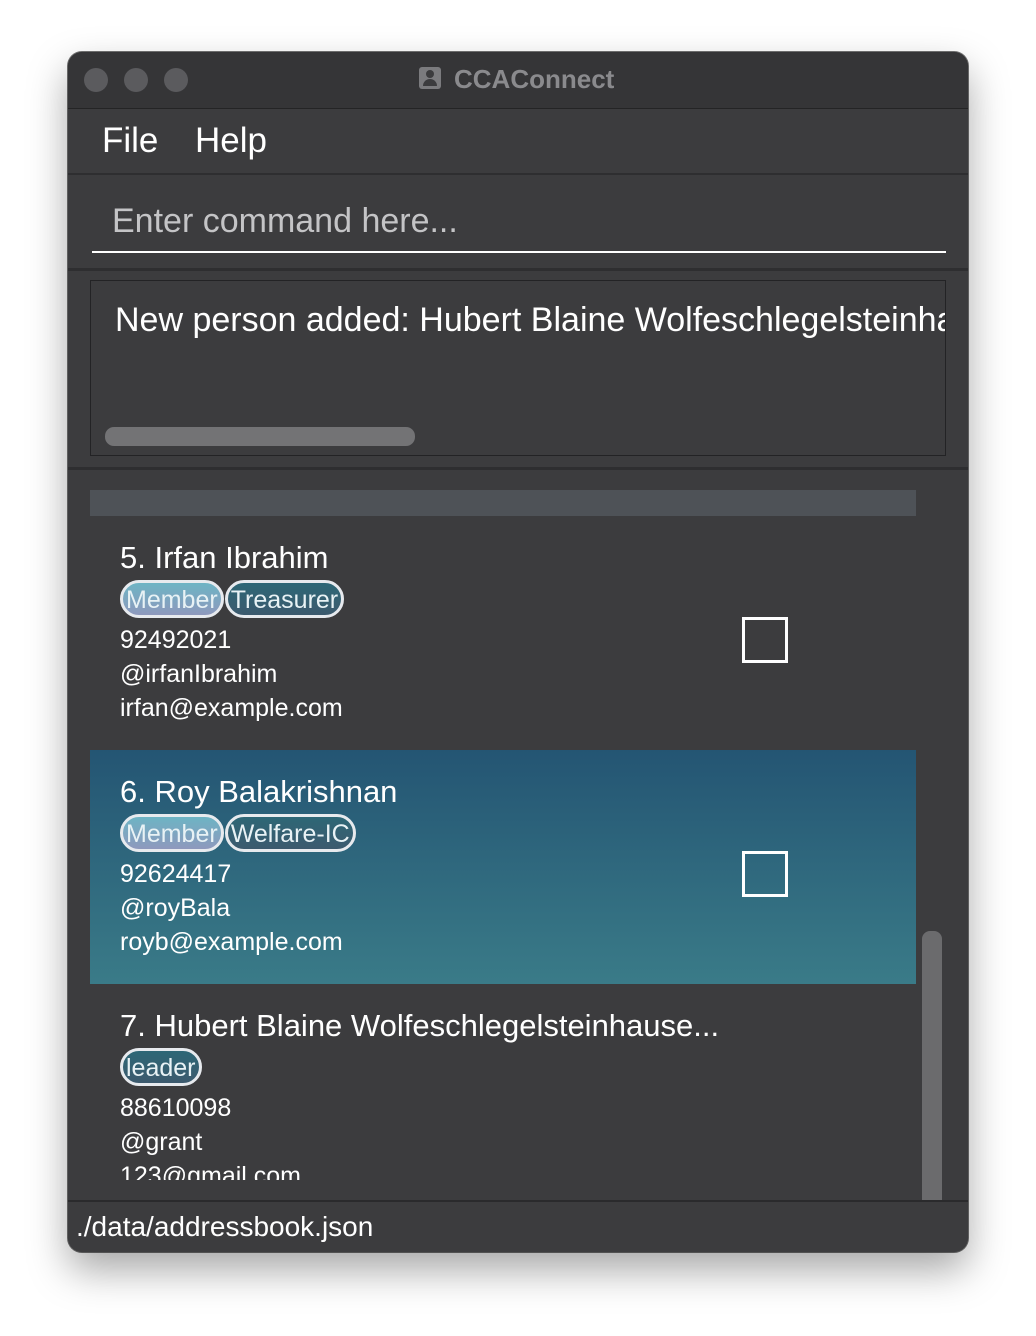  Describe the element at coordinates (176, 1108) in the screenshot. I see `person-phone: 88610098` at that location.